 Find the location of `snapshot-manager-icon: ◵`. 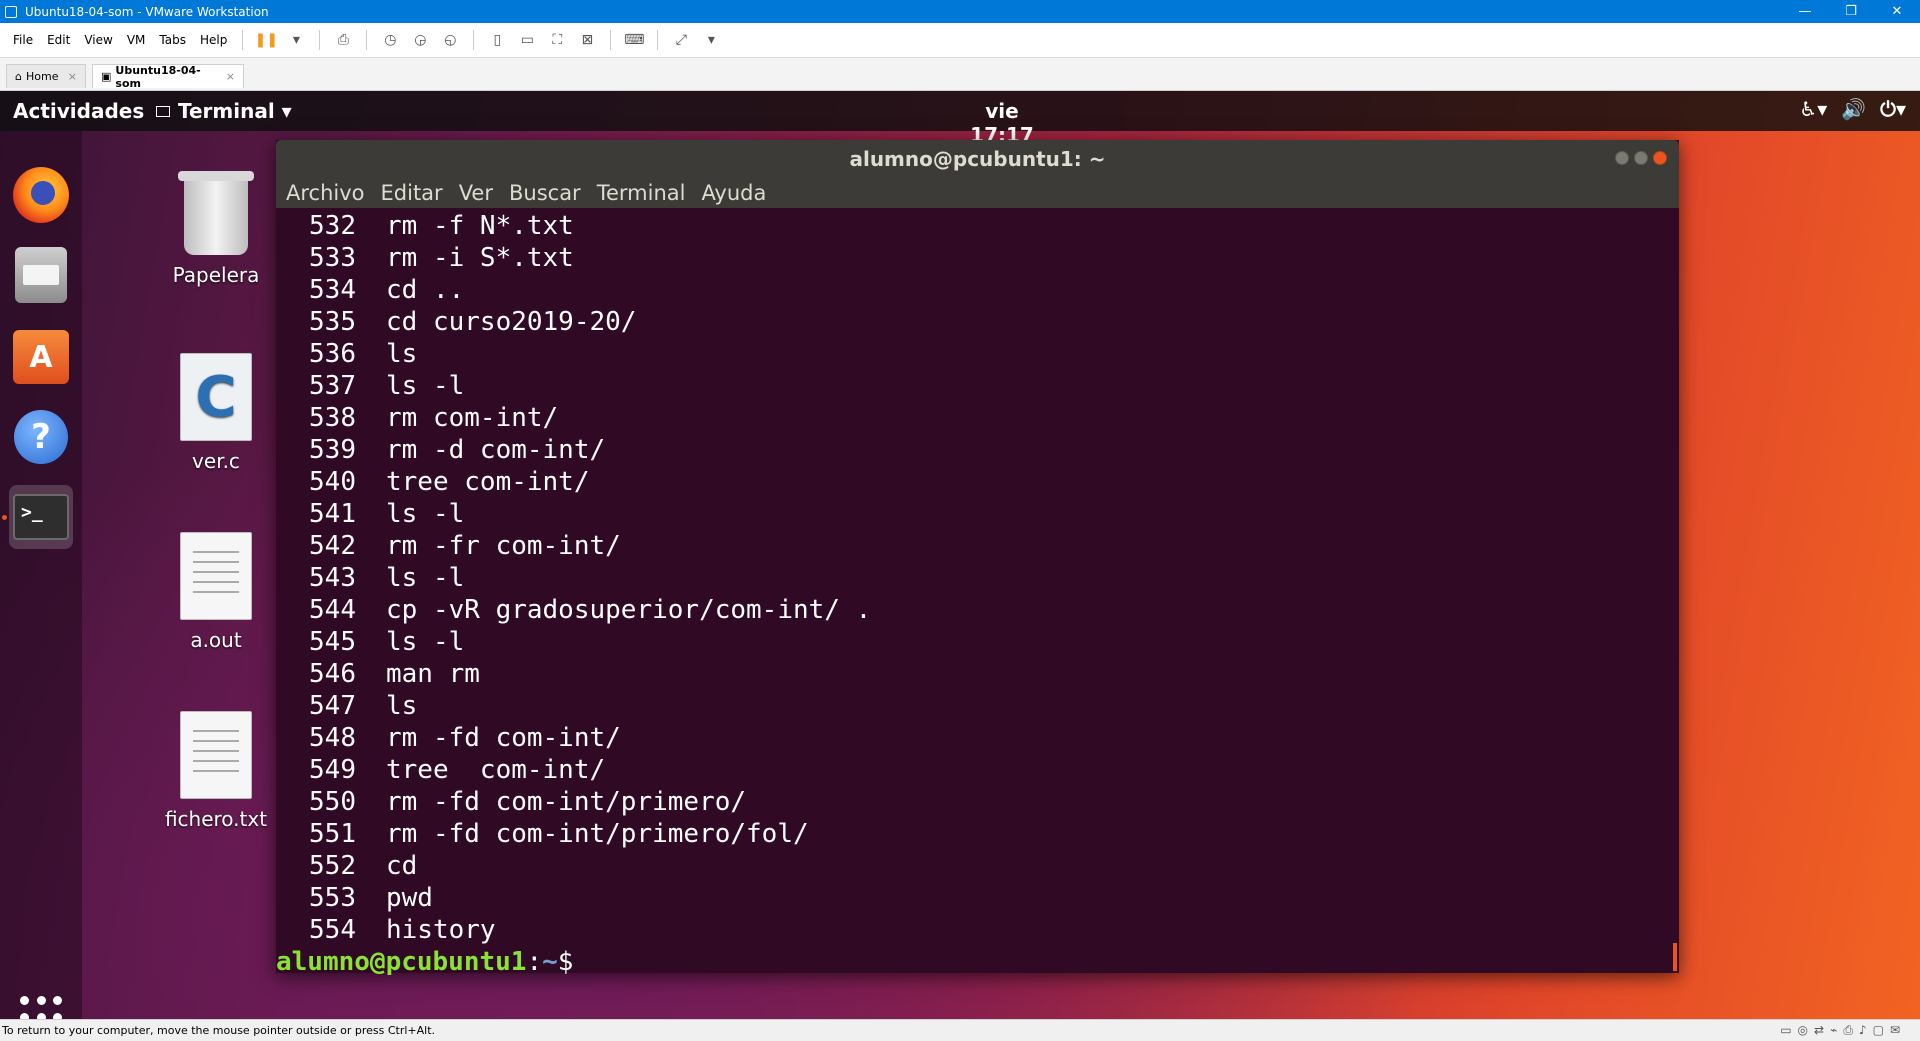

snapshot-manager-icon: ◵ is located at coordinates (450, 40).